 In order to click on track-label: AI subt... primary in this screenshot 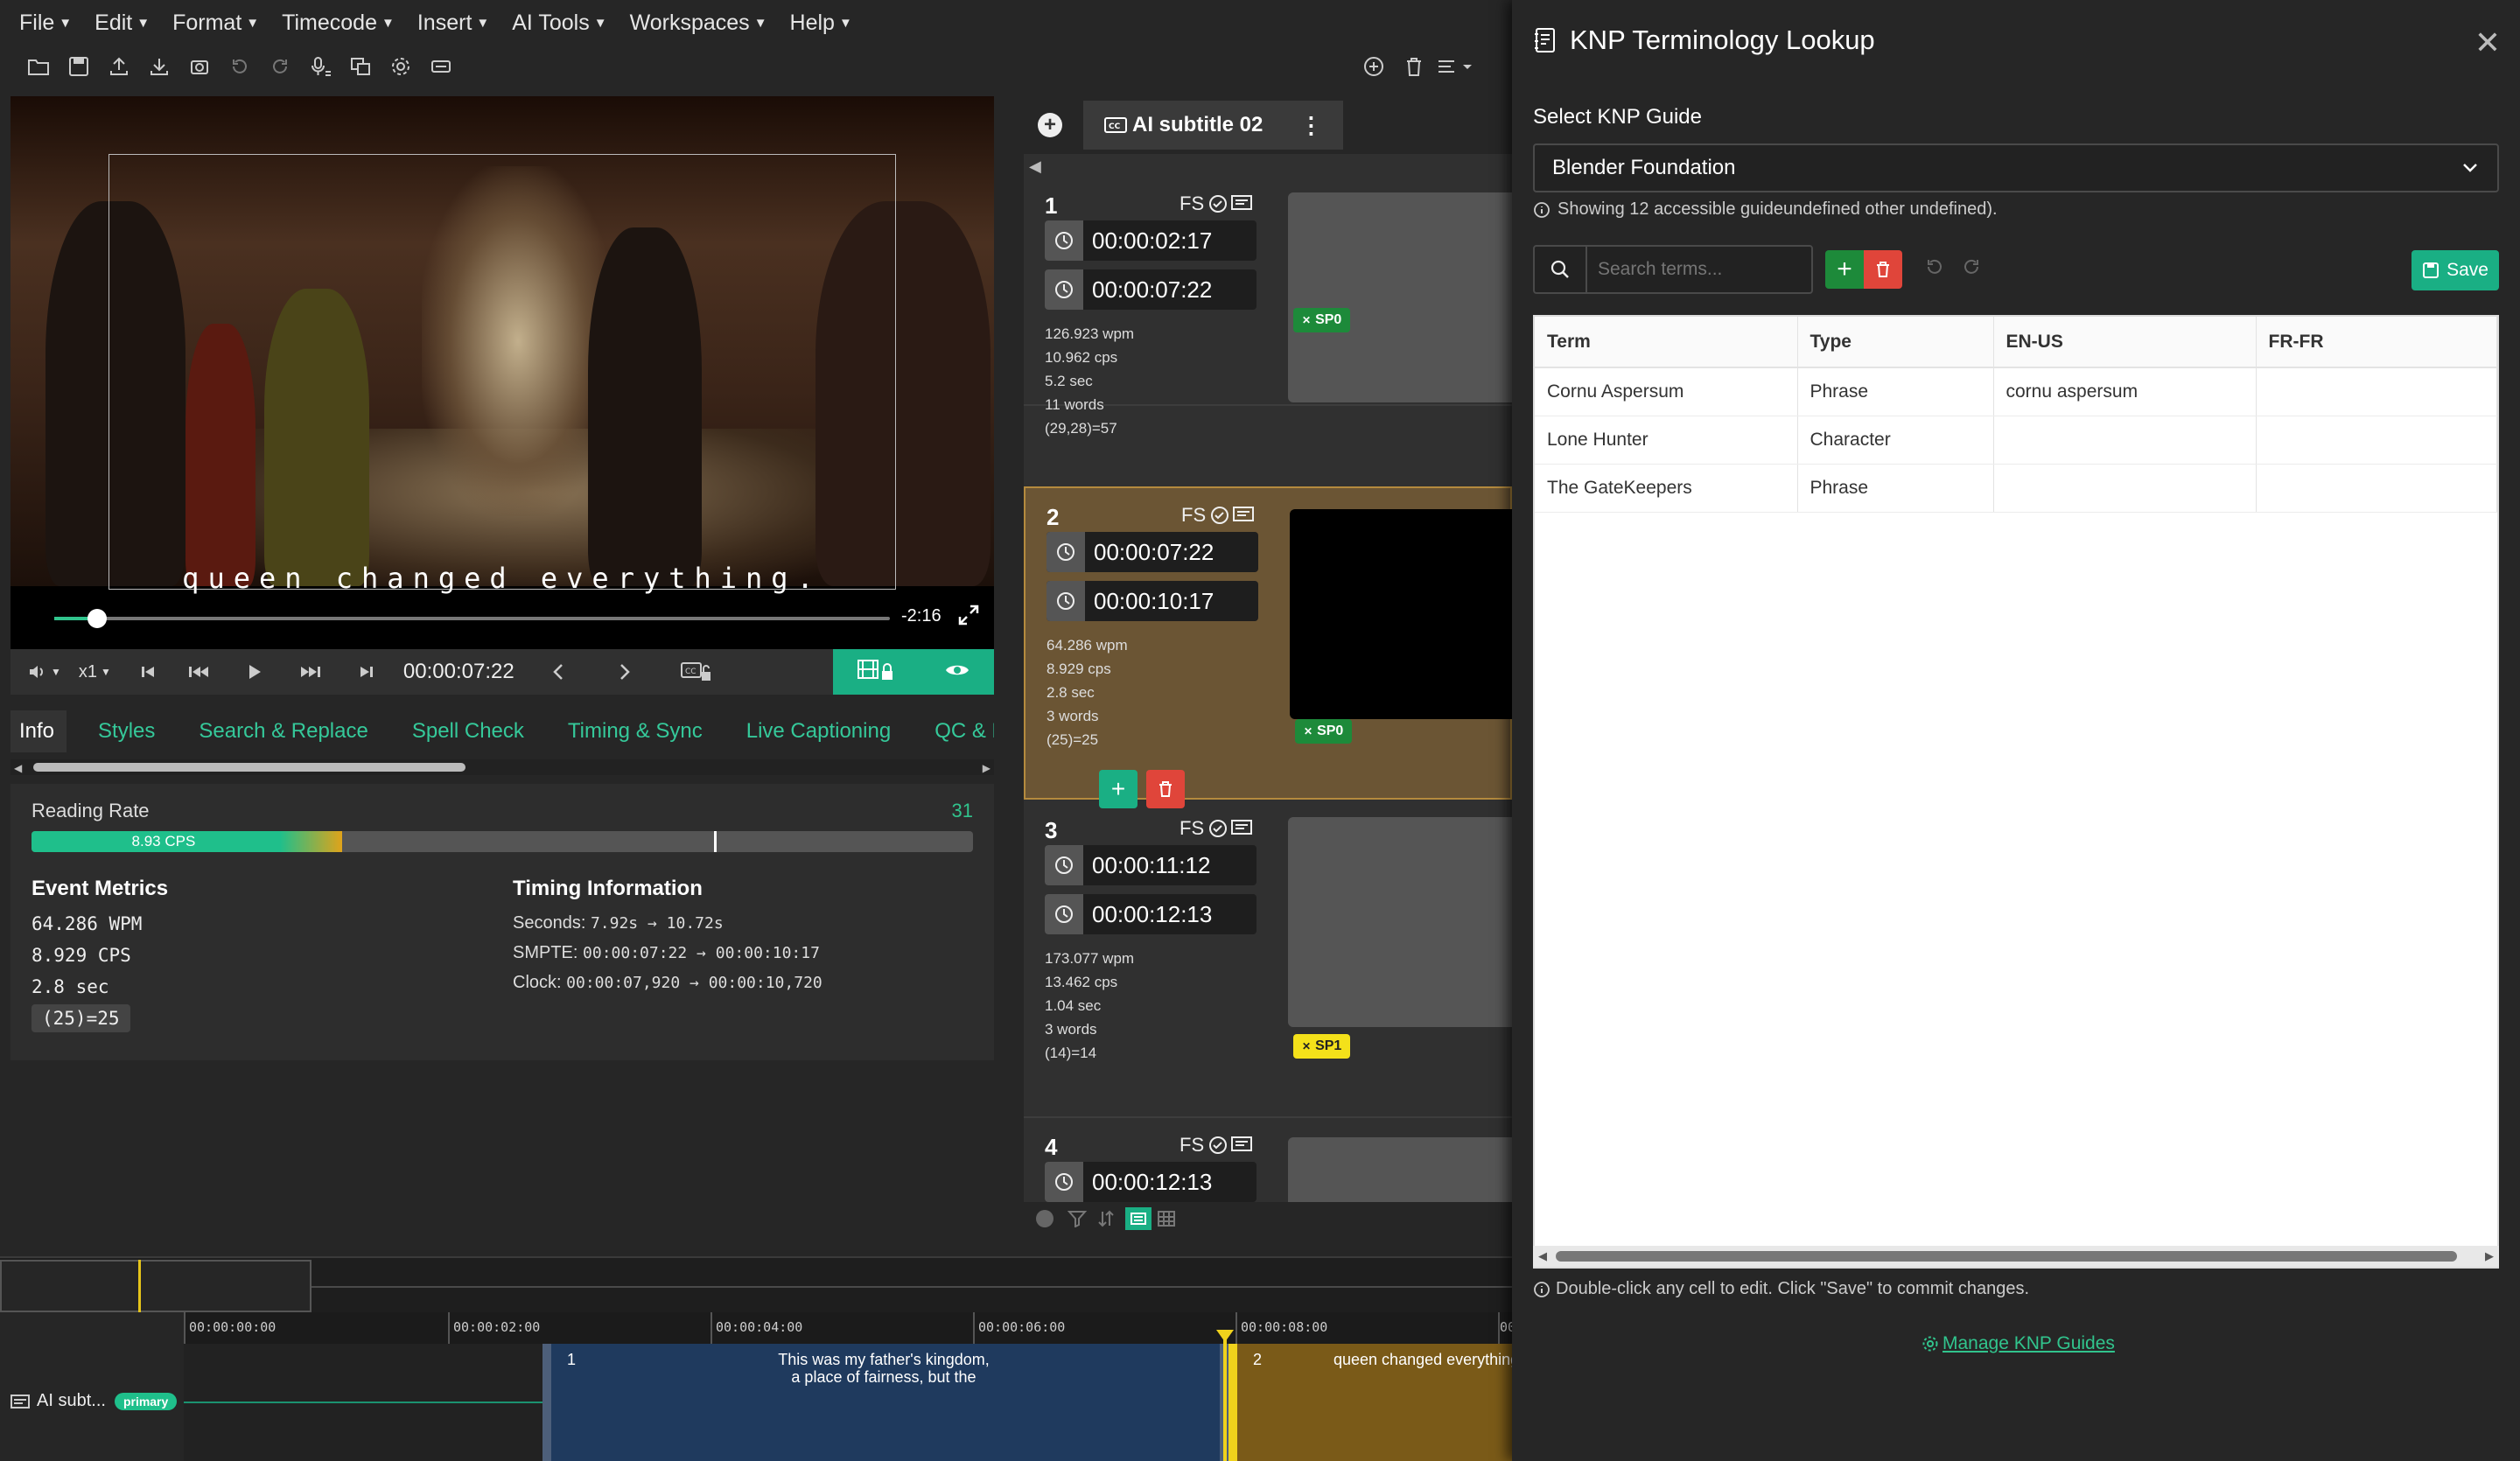, I will do `click(94, 1401)`.